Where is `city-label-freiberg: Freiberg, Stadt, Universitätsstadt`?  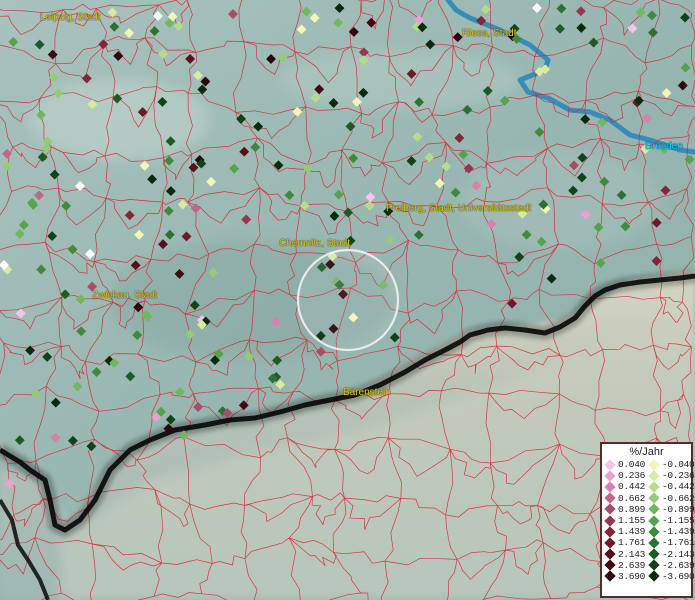
city-label-freiberg: Freiberg, Stadt, Universitätsstadt is located at coordinates (459, 208).